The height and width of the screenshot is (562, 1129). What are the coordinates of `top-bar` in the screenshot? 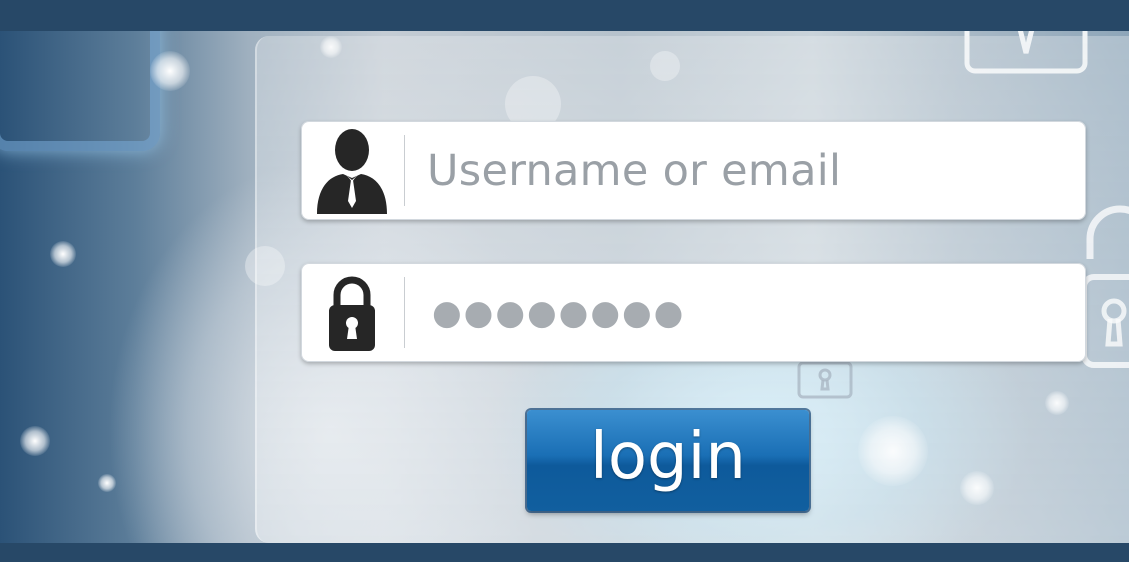 It's located at (564, 15).